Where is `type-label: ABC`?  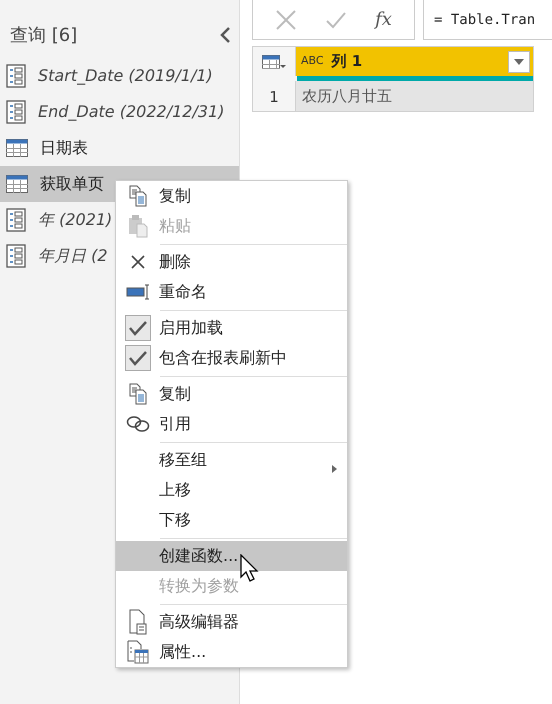 type-label: ABC is located at coordinates (312, 61).